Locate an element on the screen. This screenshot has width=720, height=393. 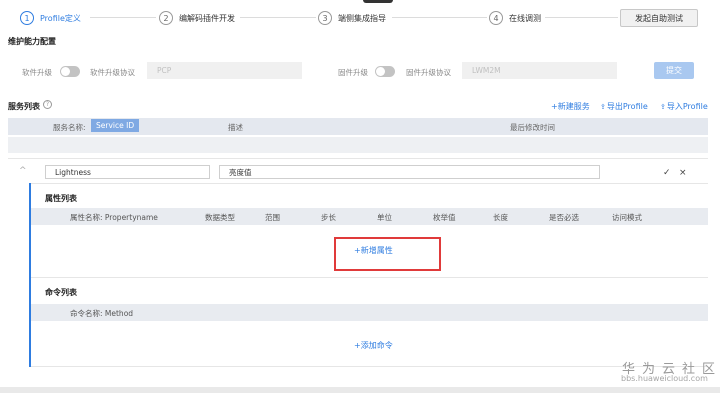
step-1-number: 1 is located at coordinates (27, 18).